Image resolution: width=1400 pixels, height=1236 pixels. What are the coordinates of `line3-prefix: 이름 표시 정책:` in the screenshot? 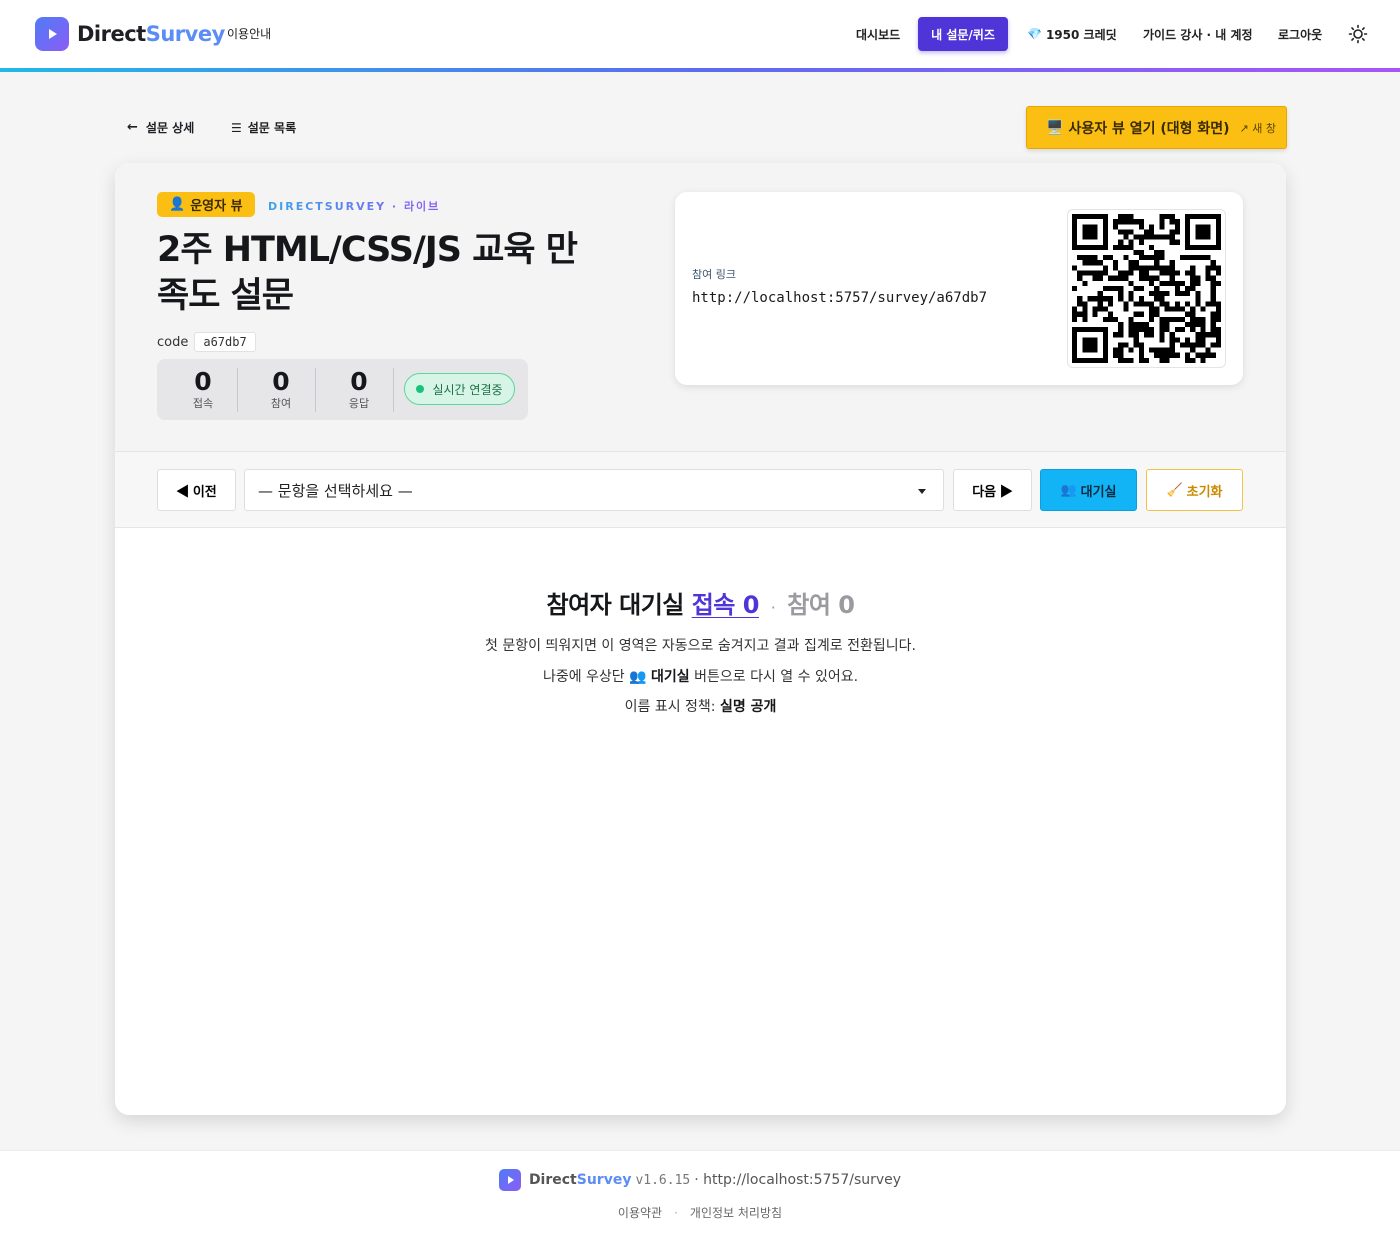 It's located at (670, 707).